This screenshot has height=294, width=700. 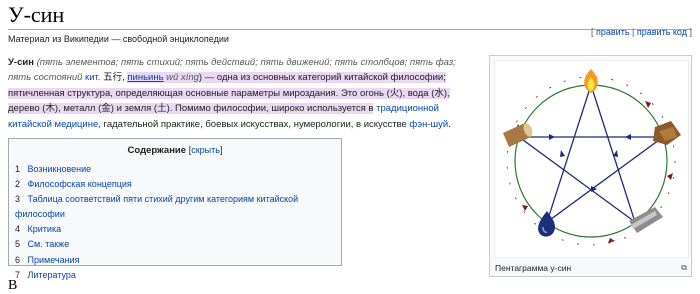 What do you see at coordinates (18, 244) in the screenshot?
I see `toc-num: 5` at bounding box center [18, 244].